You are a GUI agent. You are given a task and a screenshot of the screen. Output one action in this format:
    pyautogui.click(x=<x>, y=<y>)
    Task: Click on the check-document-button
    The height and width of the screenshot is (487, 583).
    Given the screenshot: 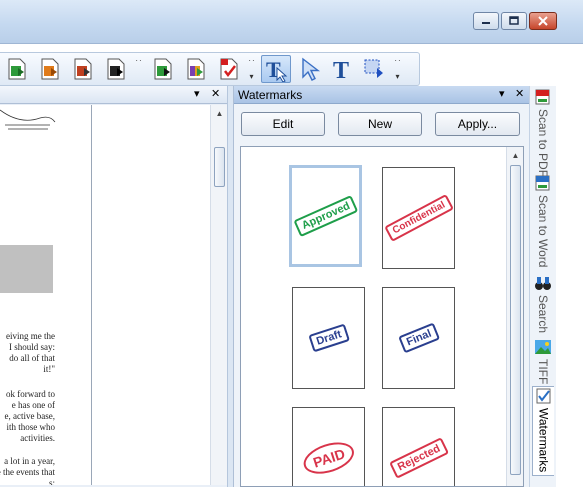 What is the action you would take?
    pyautogui.click(x=229, y=69)
    